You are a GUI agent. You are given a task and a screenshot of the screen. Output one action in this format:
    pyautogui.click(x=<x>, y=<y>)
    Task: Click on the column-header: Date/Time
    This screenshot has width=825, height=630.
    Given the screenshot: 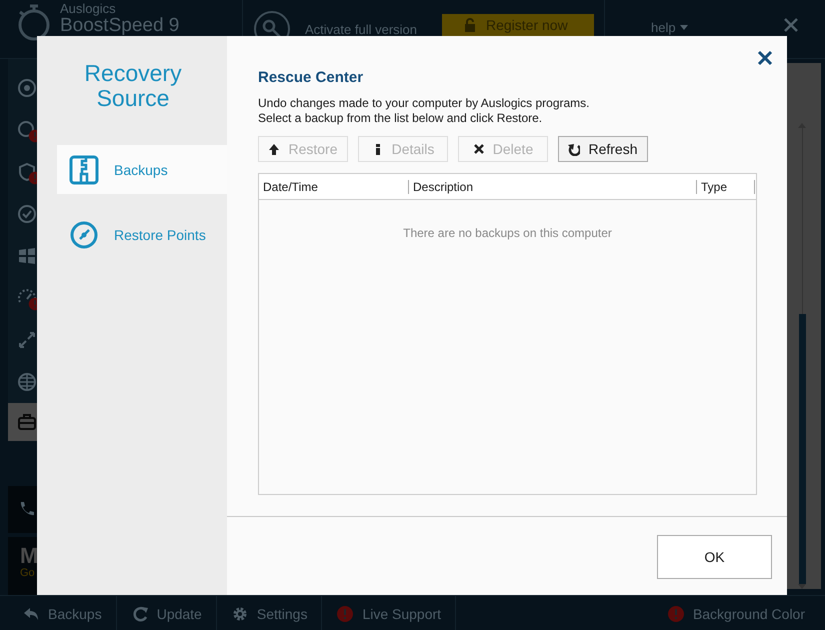 What is the action you would take?
    pyautogui.click(x=334, y=187)
    